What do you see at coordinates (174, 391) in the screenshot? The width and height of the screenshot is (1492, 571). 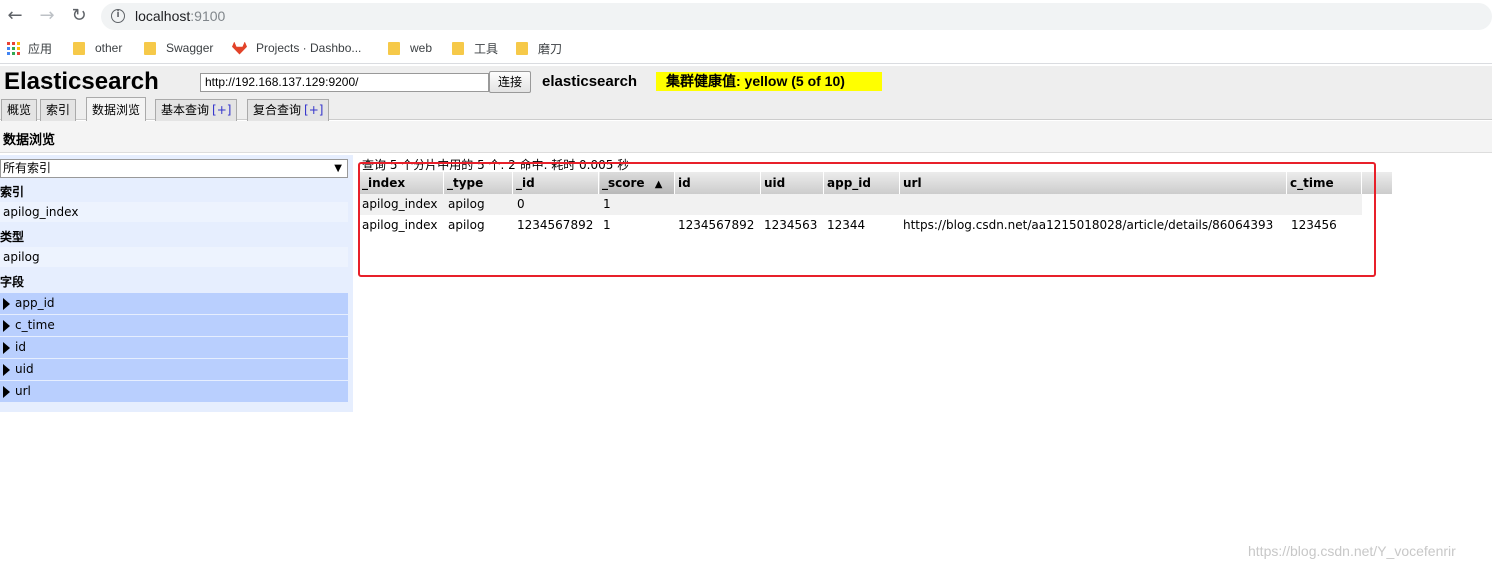 I see `field-url: url` at bounding box center [174, 391].